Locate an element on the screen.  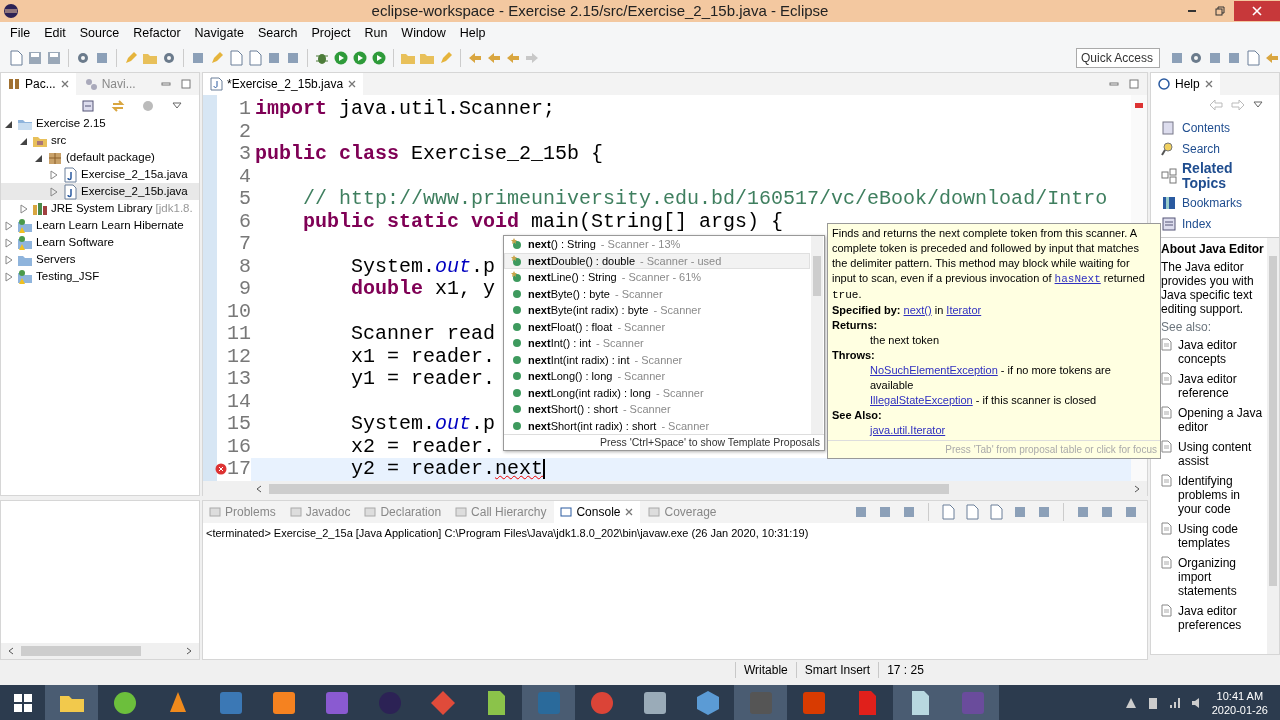
editor-tab: *Exercise_2_15b.java is located at coordinates (283, 84).